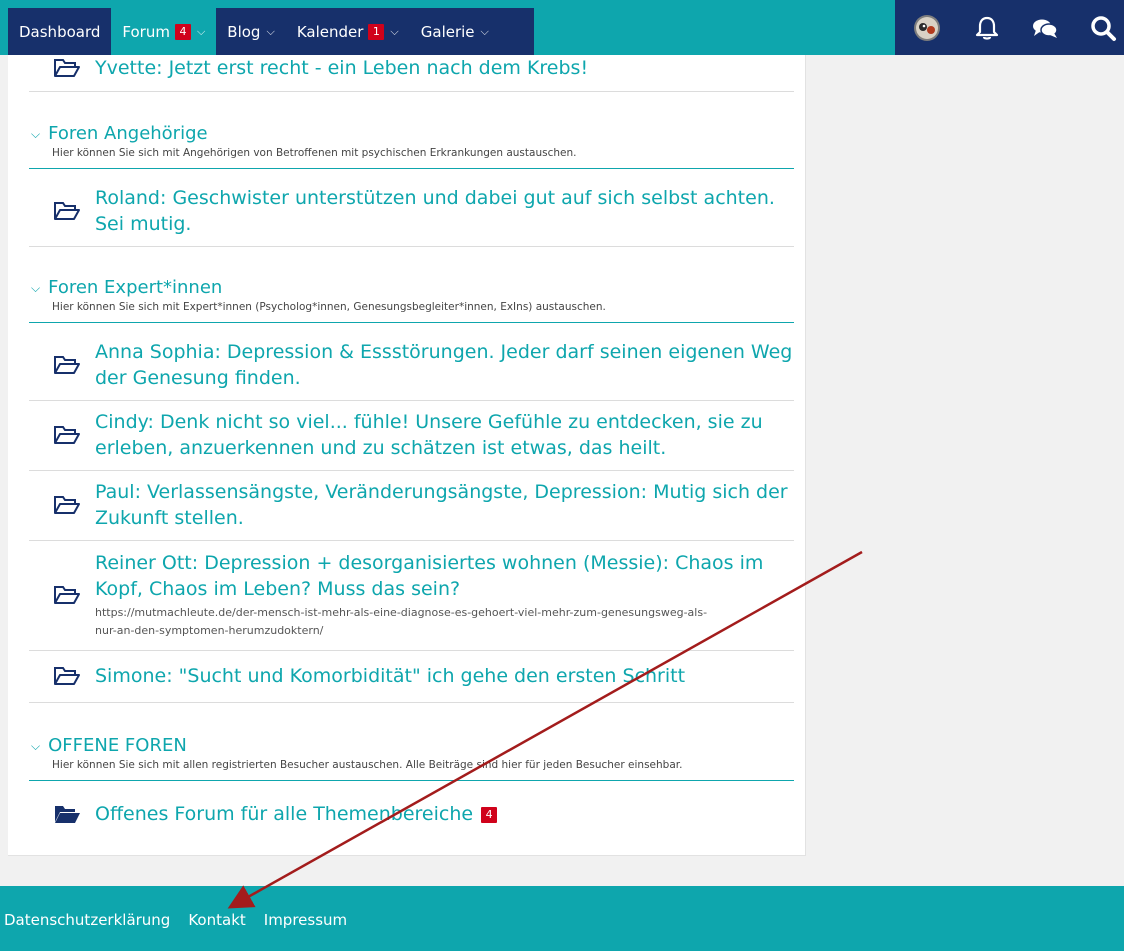 The height and width of the screenshot is (951, 1124). Describe the element at coordinates (489, 815) in the screenshot. I see `unread-count-badge: 4` at that location.